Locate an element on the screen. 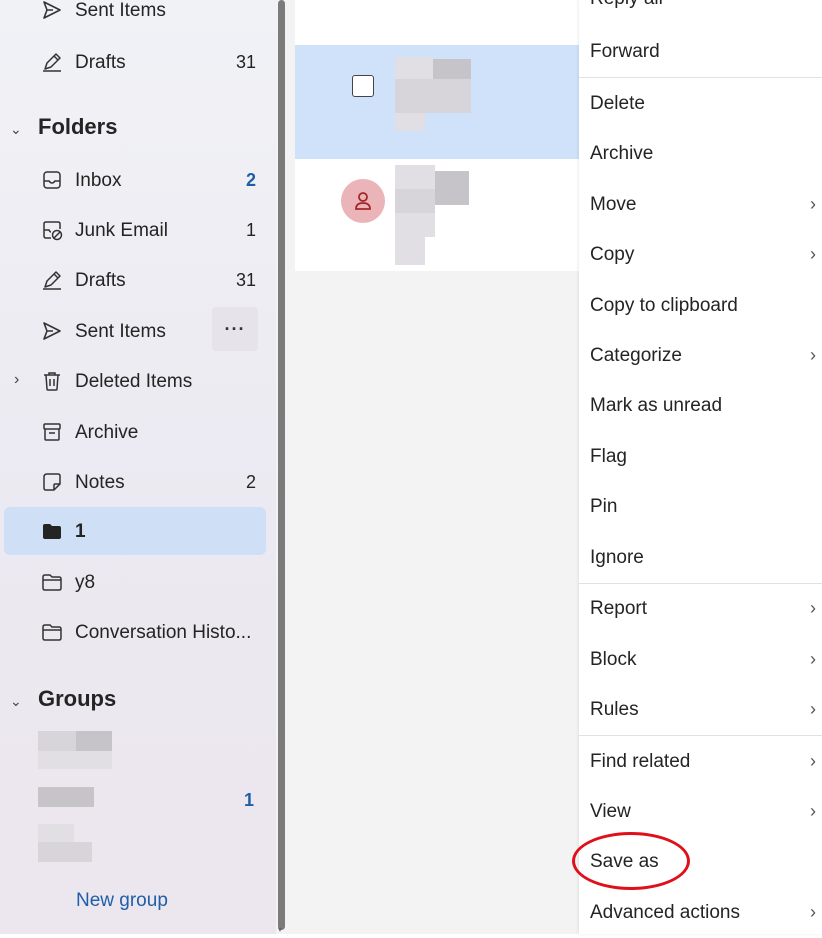 This screenshot has height=938, width=822. menu-item-delete: Delete is located at coordinates (700, 104).